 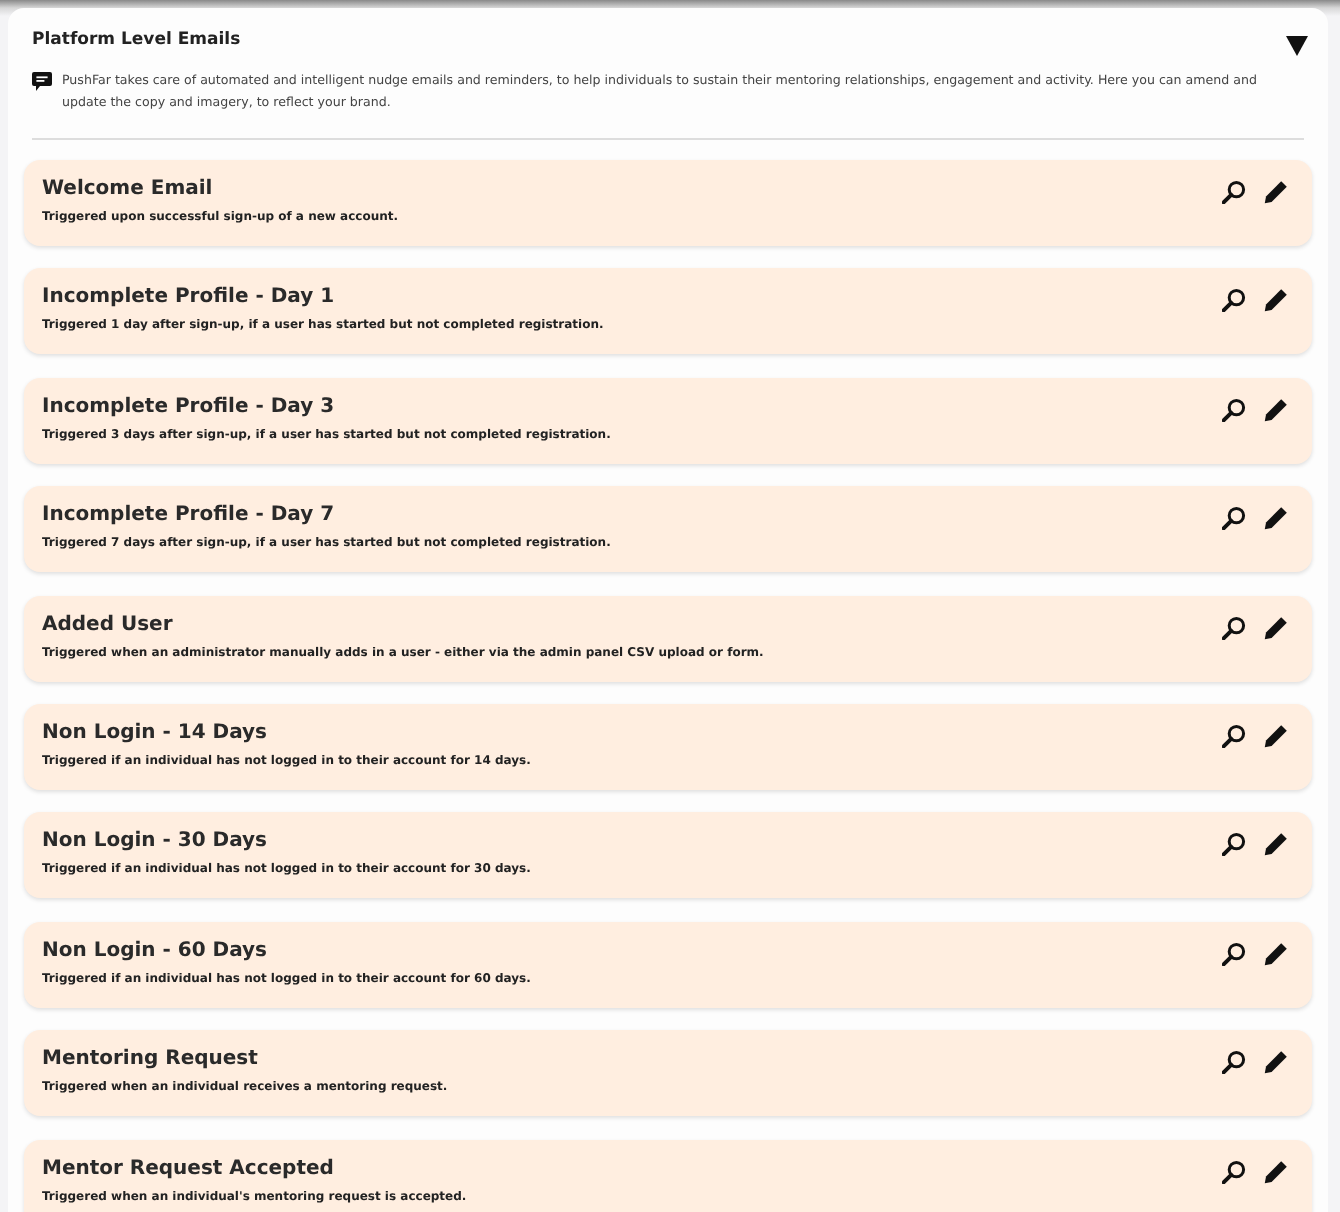 What do you see at coordinates (156, 950) in the screenshot?
I see `email-title: Non Login - 60 Days` at bounding box center [156, 950].